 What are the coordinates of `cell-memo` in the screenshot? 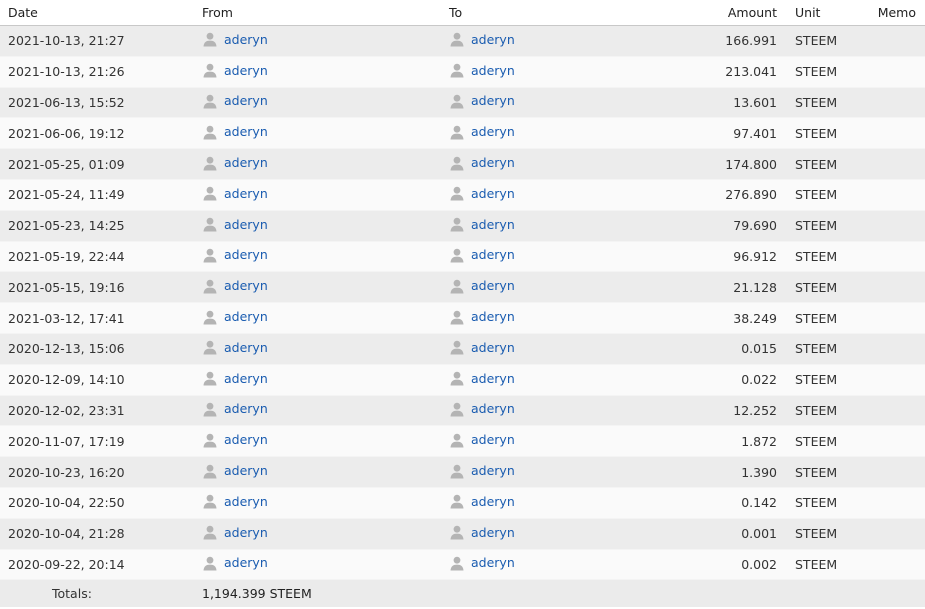 It's located at (885, 503).